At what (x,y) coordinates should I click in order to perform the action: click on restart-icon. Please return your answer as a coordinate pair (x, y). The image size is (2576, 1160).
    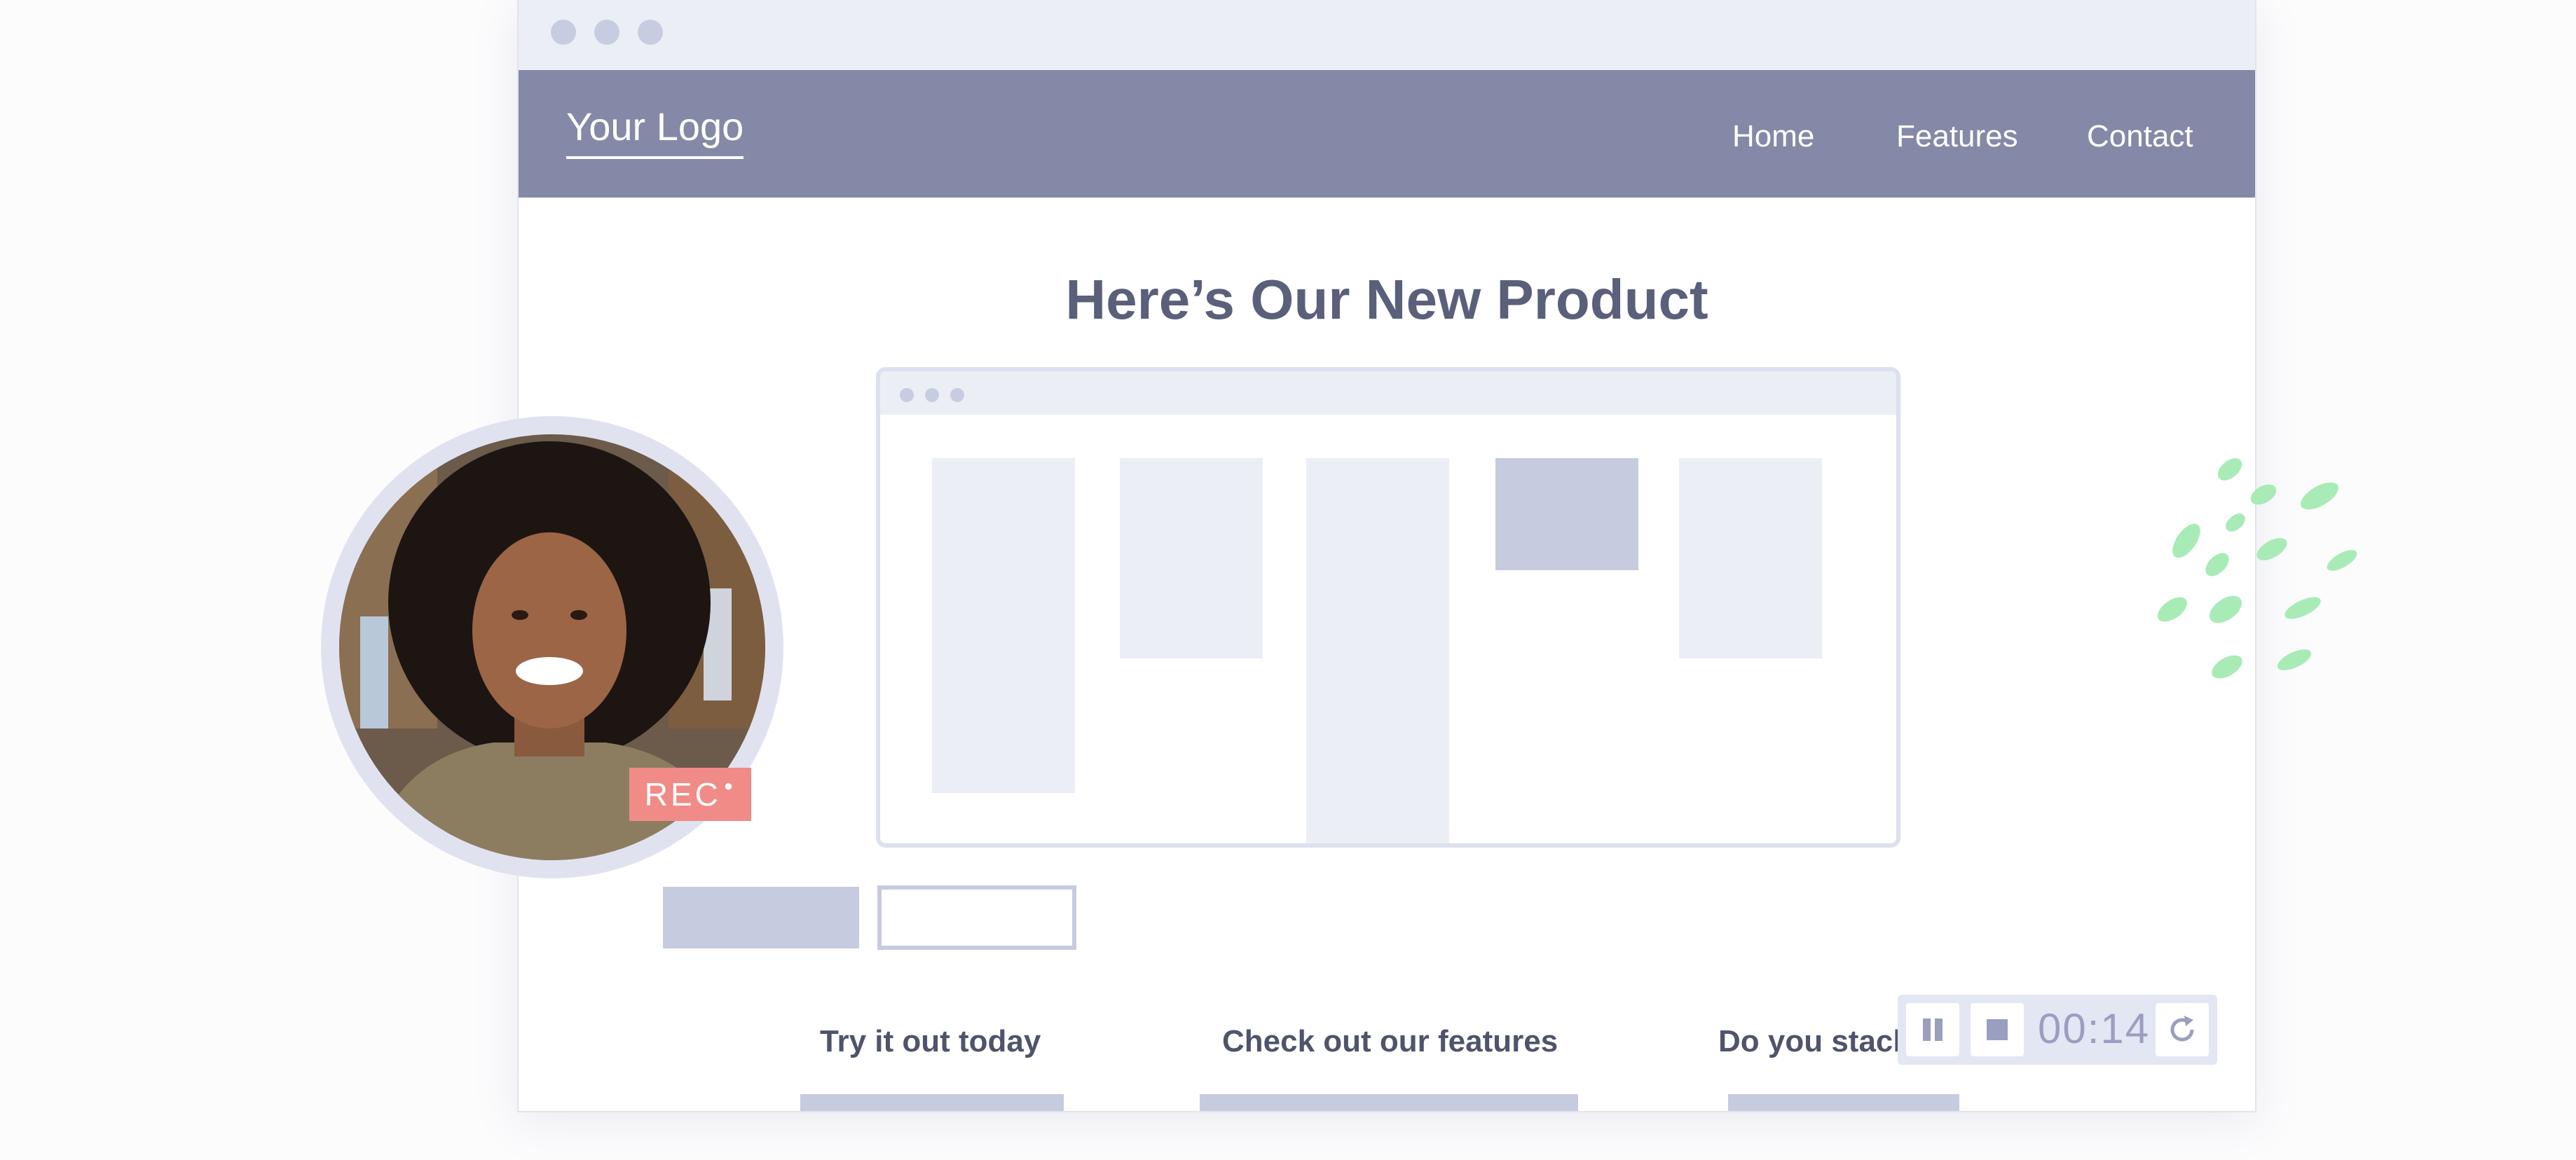
    Looking at the image, I should click on (2182, 1029).